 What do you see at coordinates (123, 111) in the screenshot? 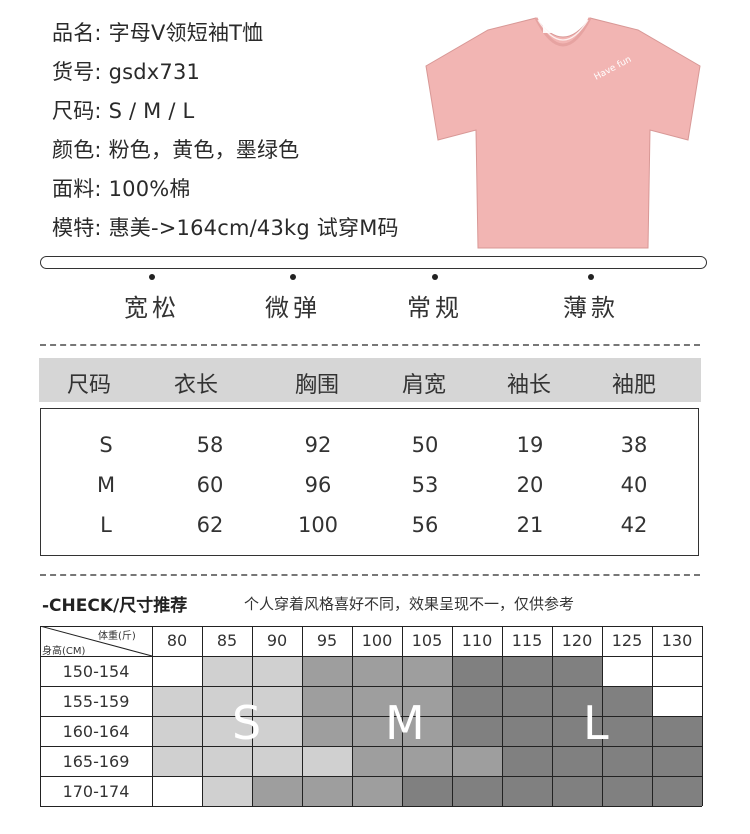
I see `product-sizes: 尺码: S / M / L` at bounding box center [123, 111].